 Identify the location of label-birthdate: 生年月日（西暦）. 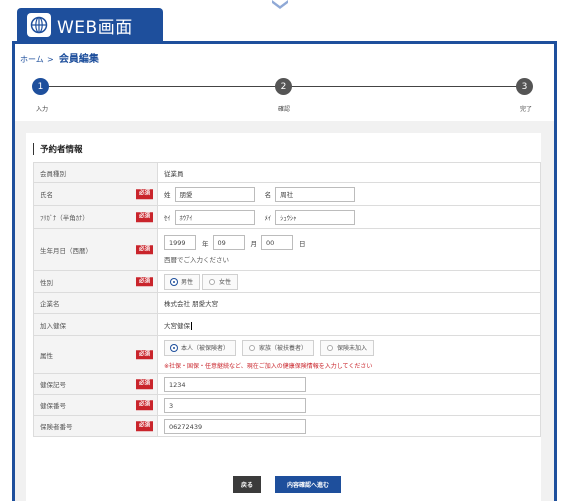
(66, 250).